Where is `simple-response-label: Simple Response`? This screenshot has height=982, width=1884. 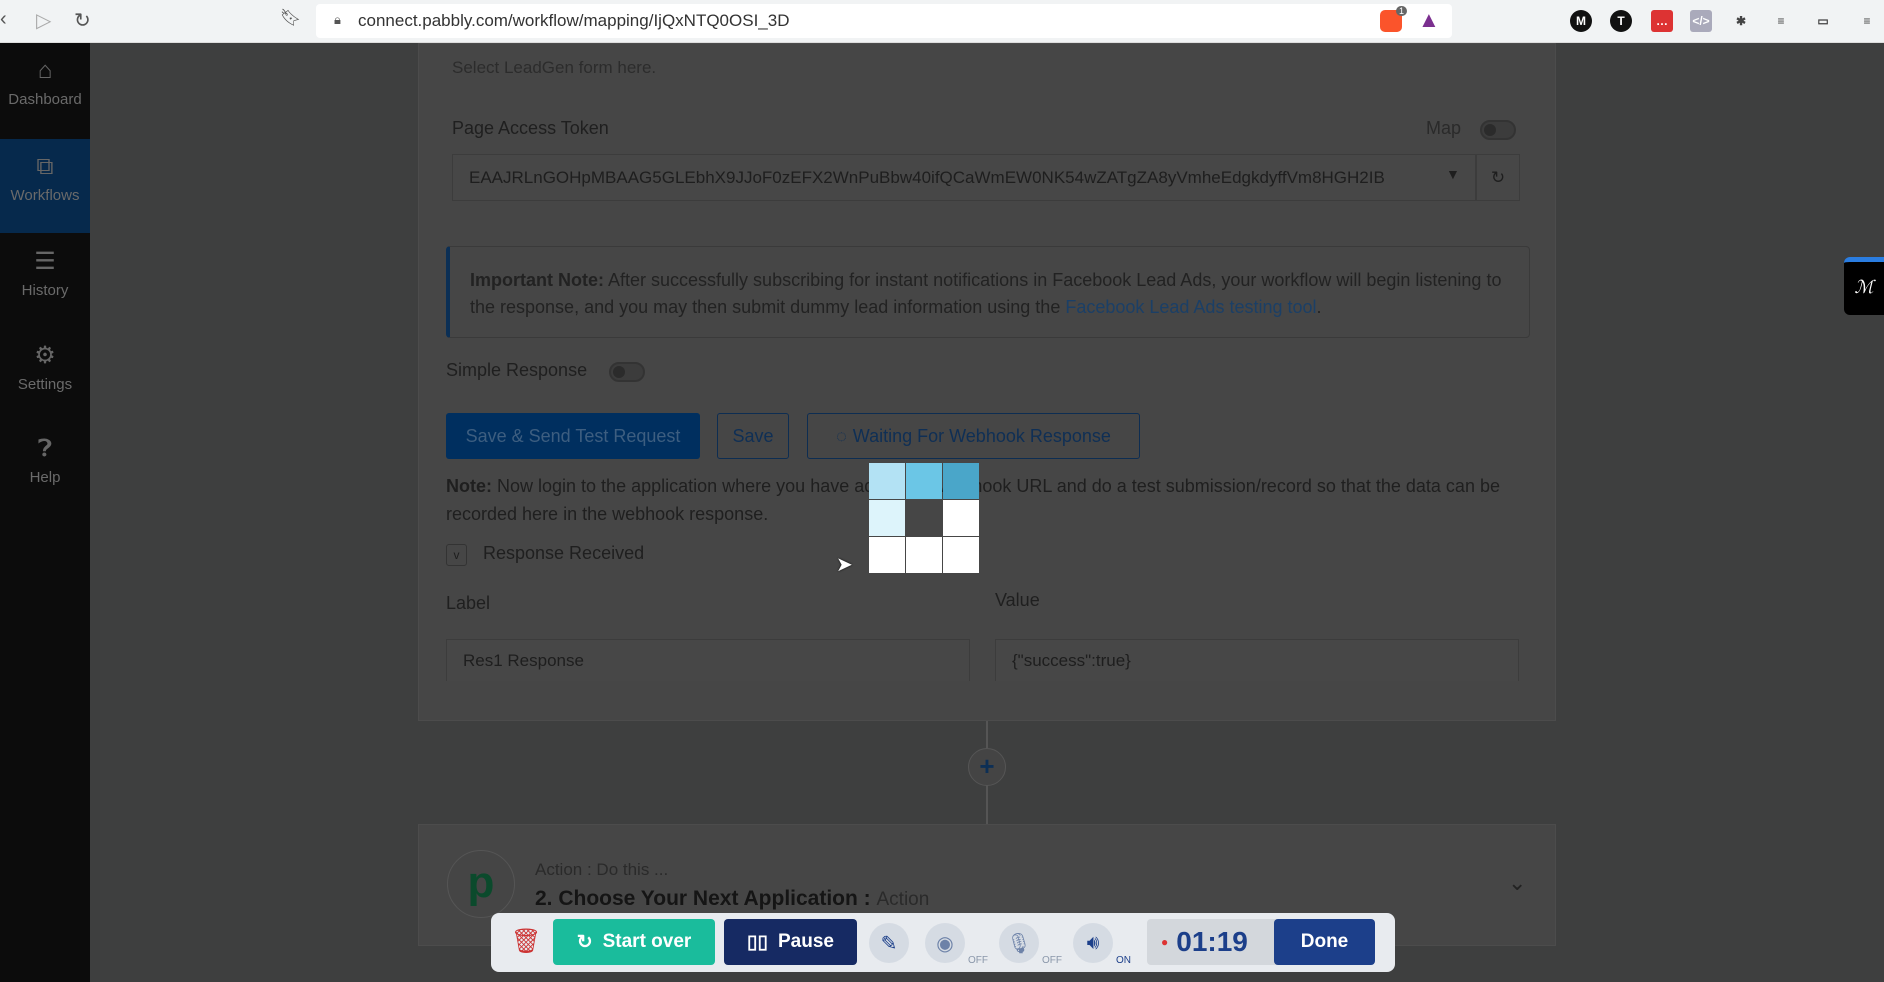 simple-response-label: Simple Response is located at coordinates (517, 370).